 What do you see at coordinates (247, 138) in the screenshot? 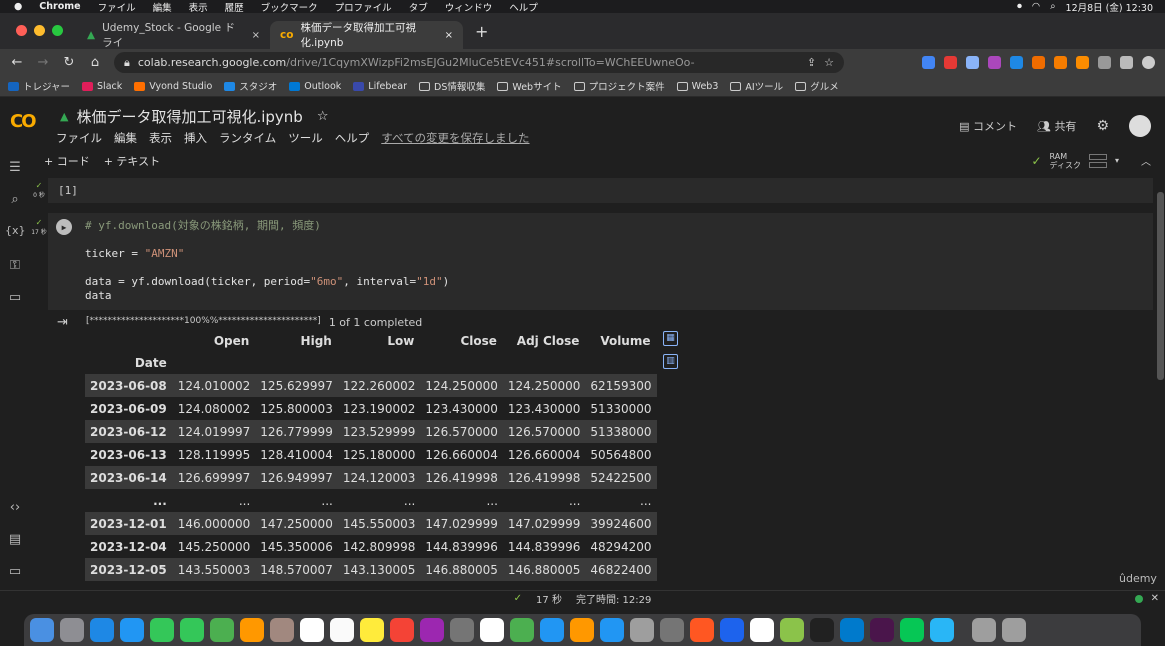
I see `colab-menu-runtime: ランタイム` at bounding box center [247, 138].